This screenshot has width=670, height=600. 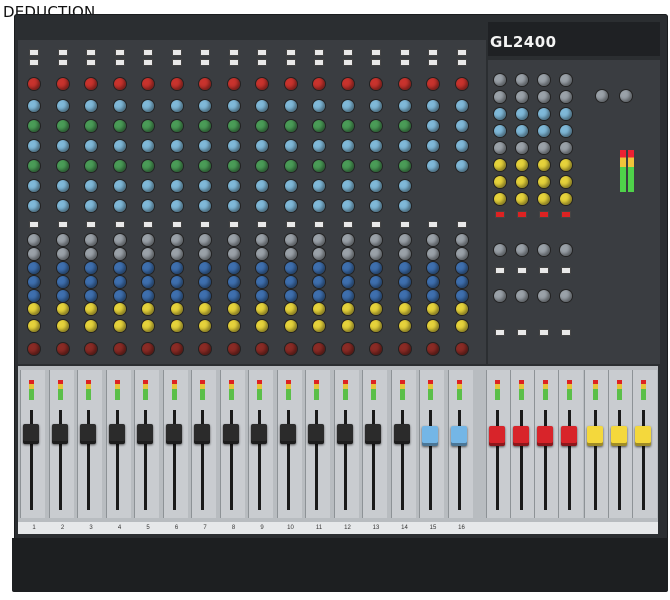 I want to click on group-knob, so click(x=522, y=250).